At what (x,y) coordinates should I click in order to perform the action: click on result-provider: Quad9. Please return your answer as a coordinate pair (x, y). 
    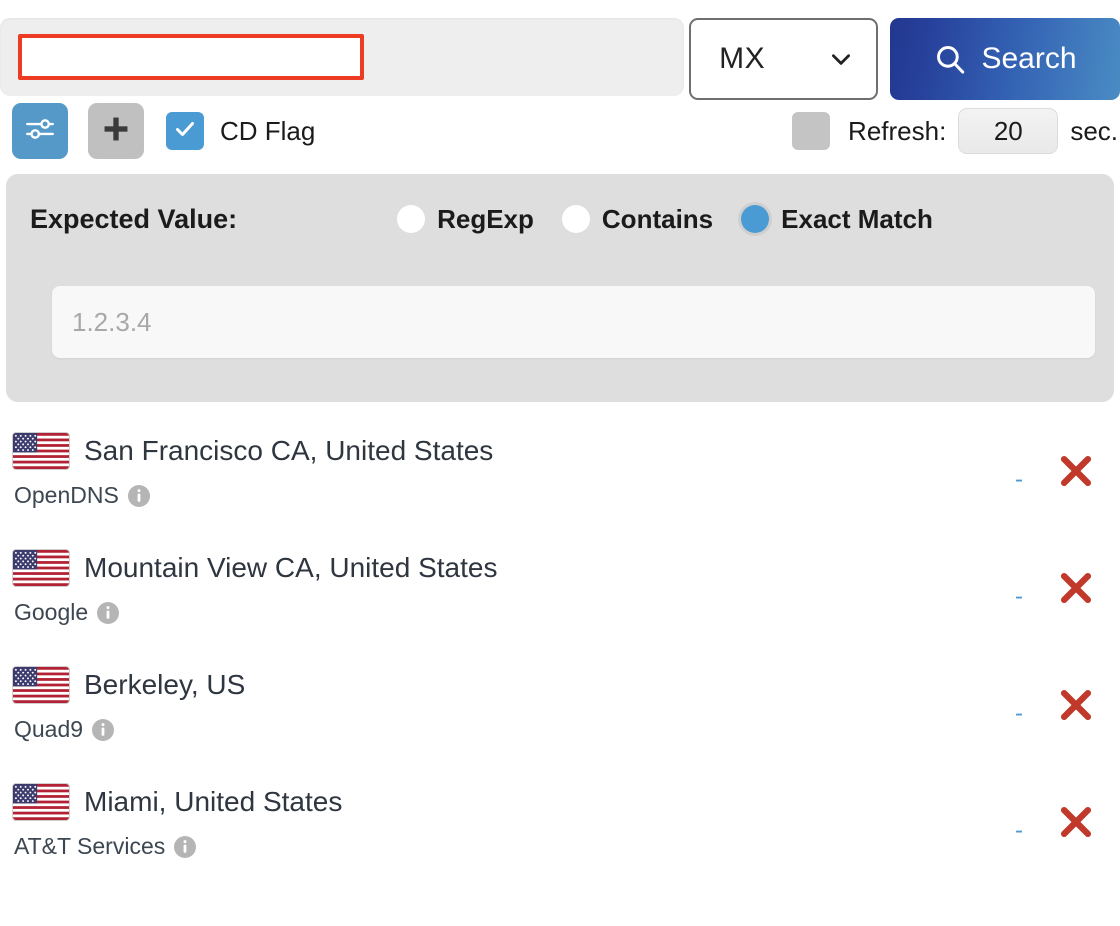
    Looking at the image, I should click on (49, 729).